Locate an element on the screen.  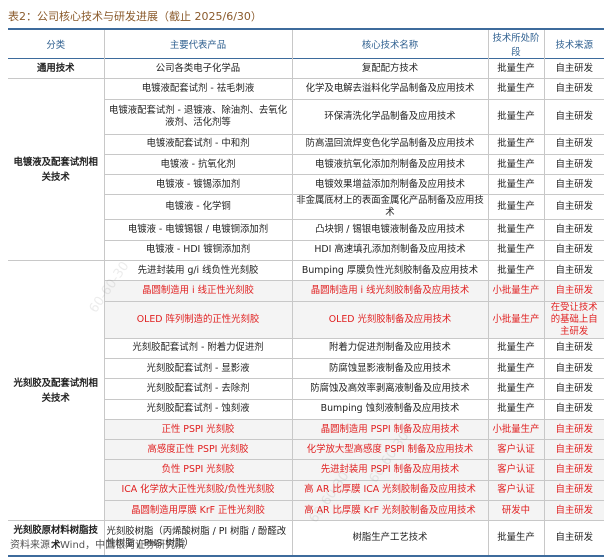
tech-cell: 化学放大型高感度 PSPI 制备及应用技术 is located at coordinates (390, 450).